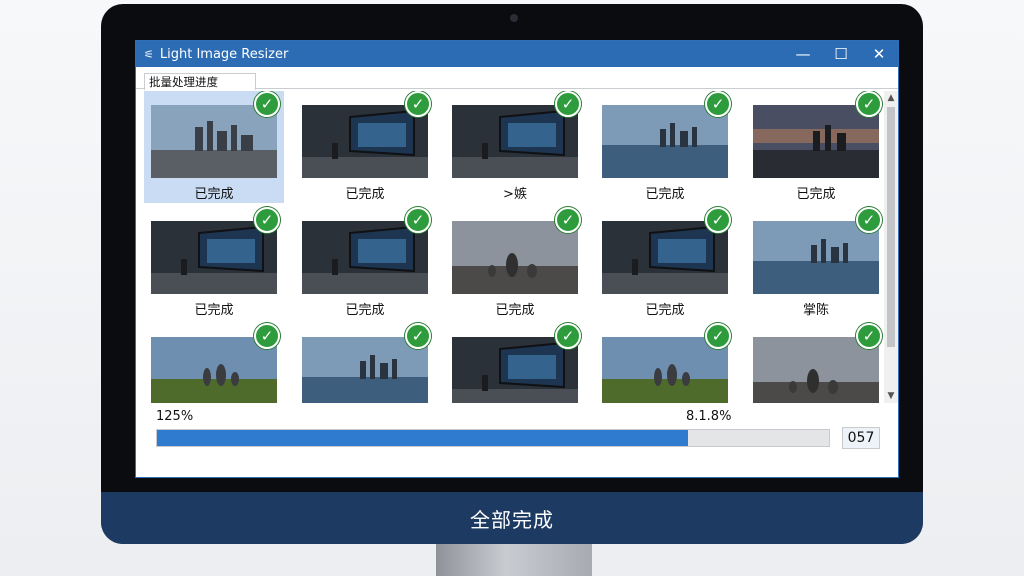  I want to click on image-tile: 掌陈 ✓, so click(815, 263).